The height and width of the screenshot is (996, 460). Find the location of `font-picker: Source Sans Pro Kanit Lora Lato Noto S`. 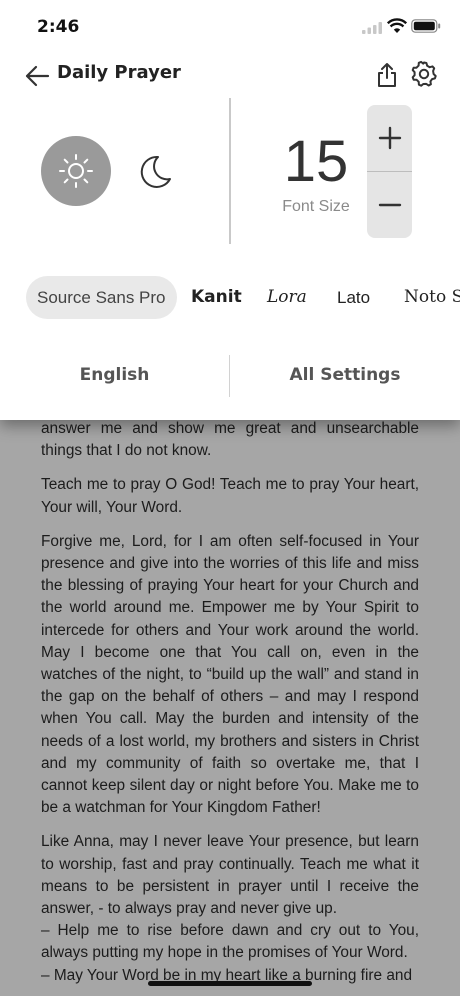

font-picker: Source Sans Pro Kanit Lora Lato Noto S is located at coordinates (230, 299).